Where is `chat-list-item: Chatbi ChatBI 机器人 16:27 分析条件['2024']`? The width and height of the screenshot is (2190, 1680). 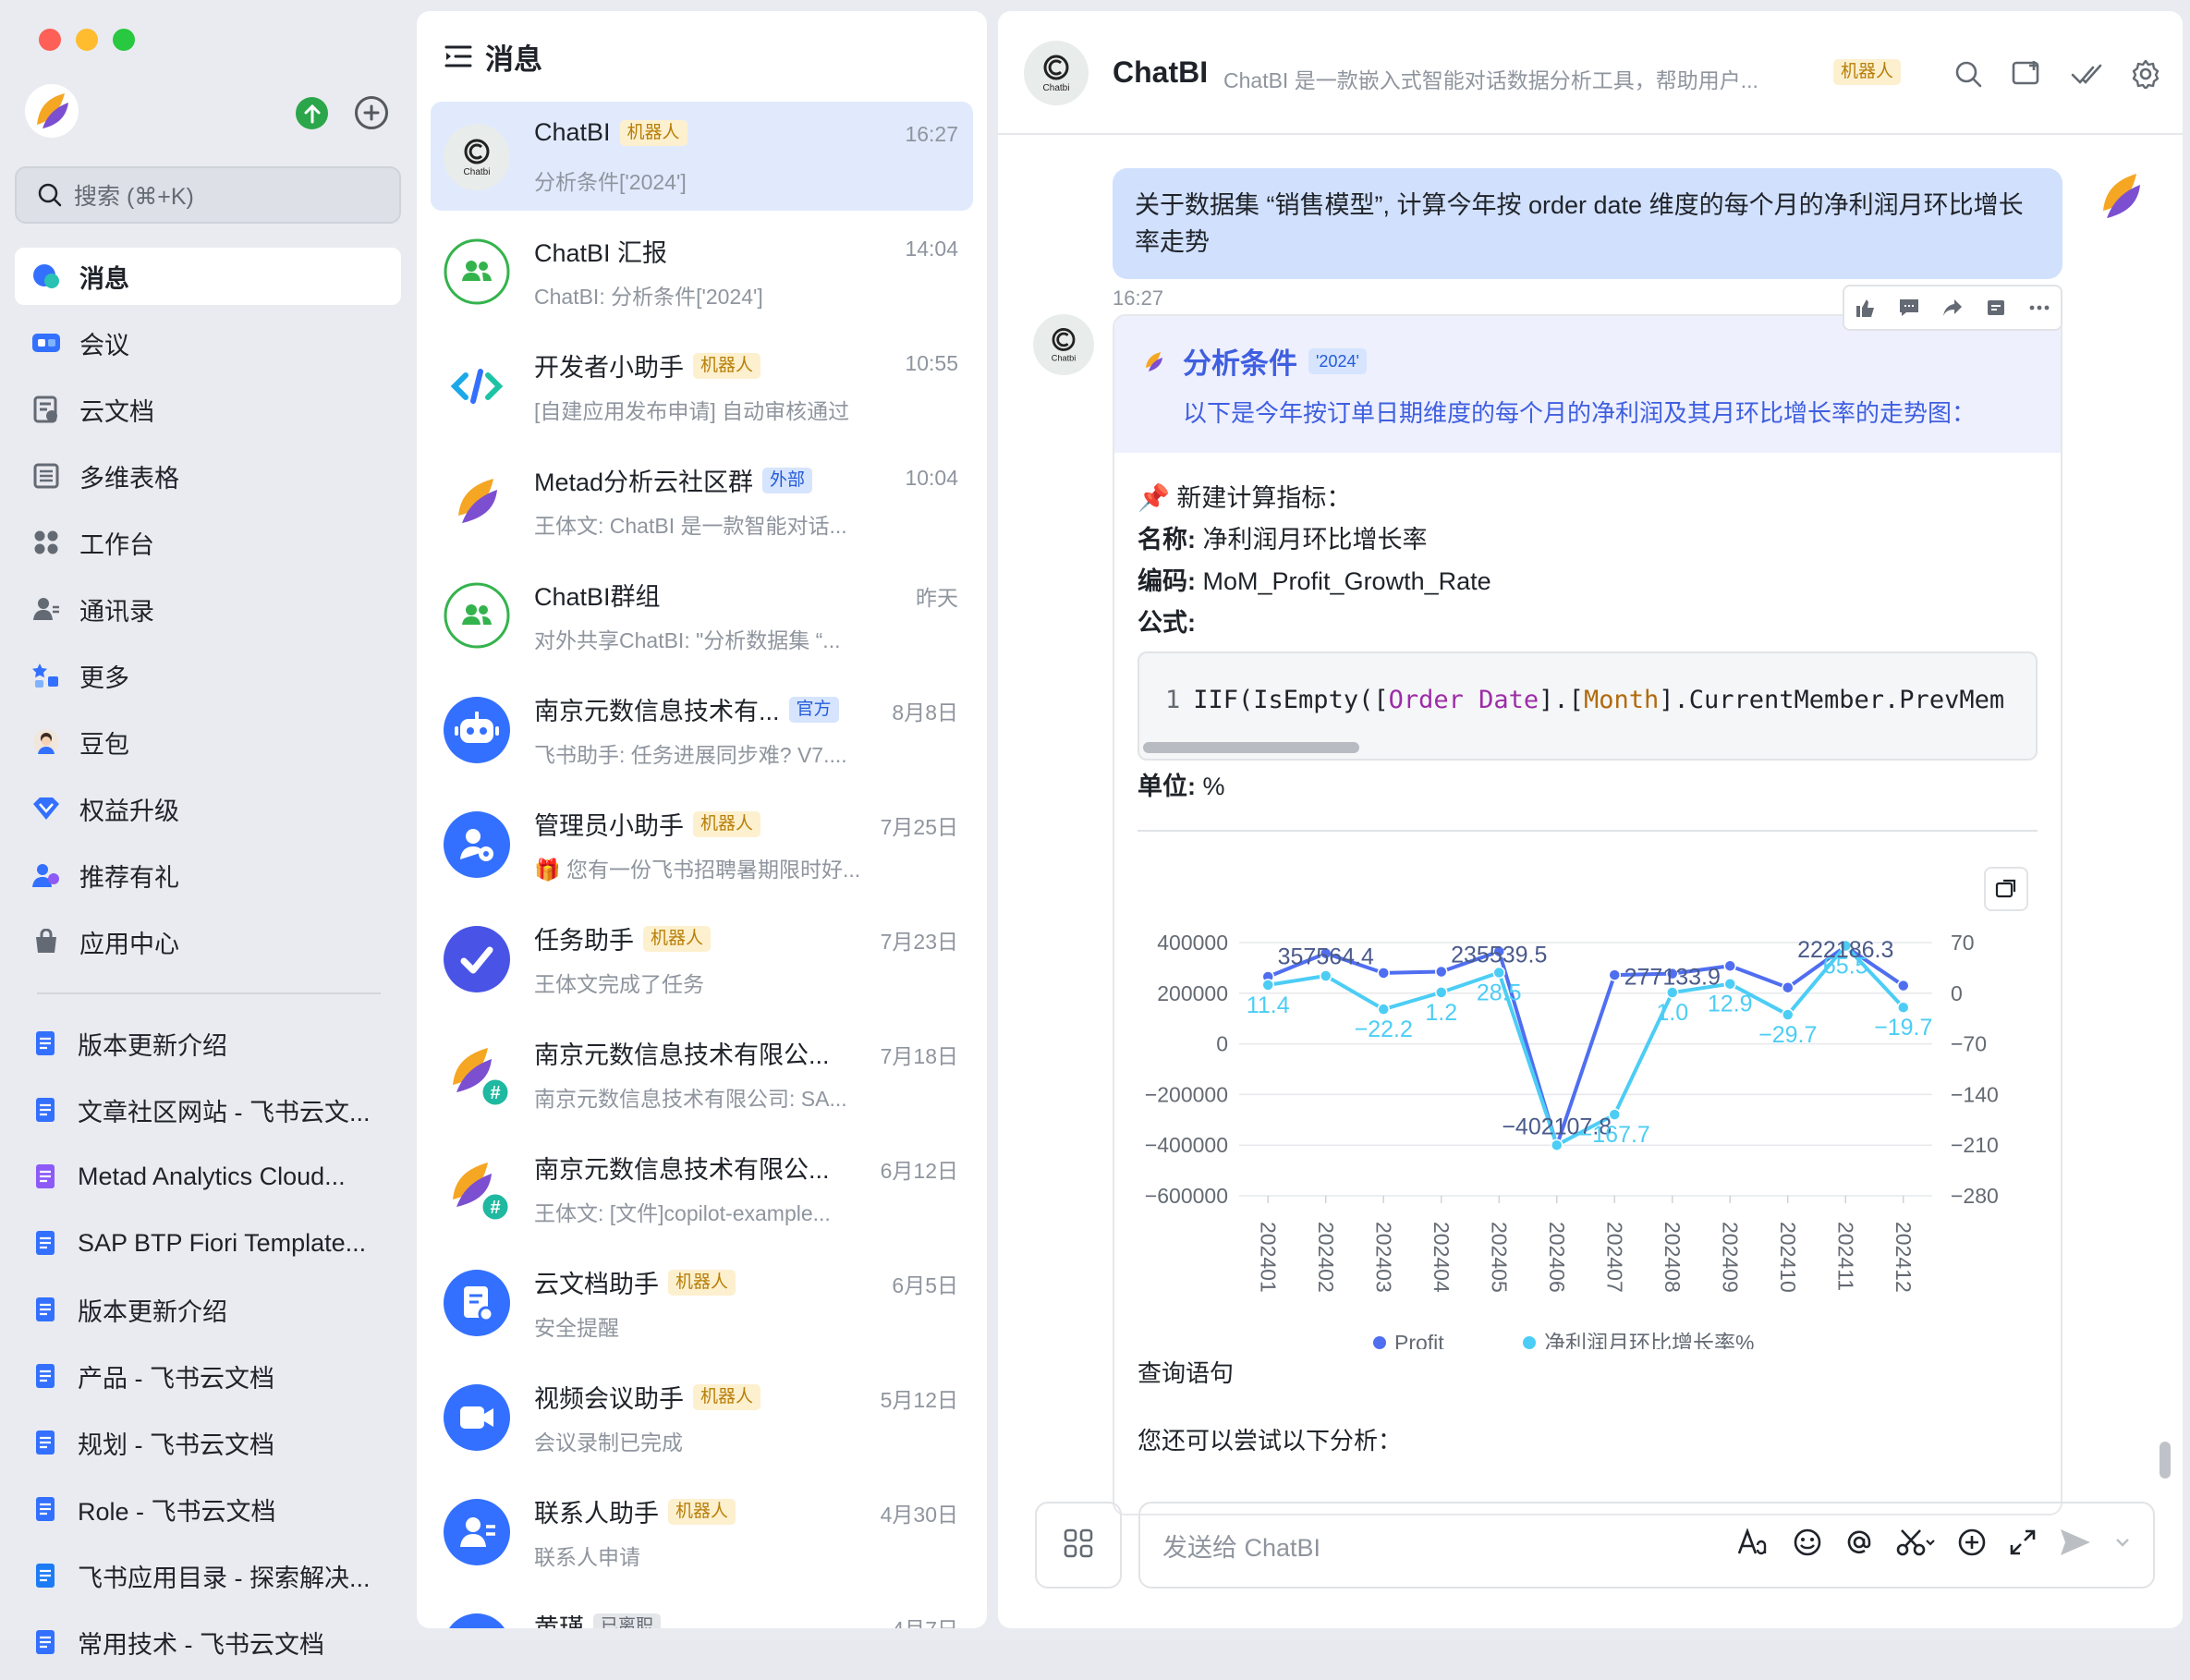 chat-list-item: Chatbi ChatBI 机器人 16:27 分析条件['2024'] is located at coordinates (702, 156).